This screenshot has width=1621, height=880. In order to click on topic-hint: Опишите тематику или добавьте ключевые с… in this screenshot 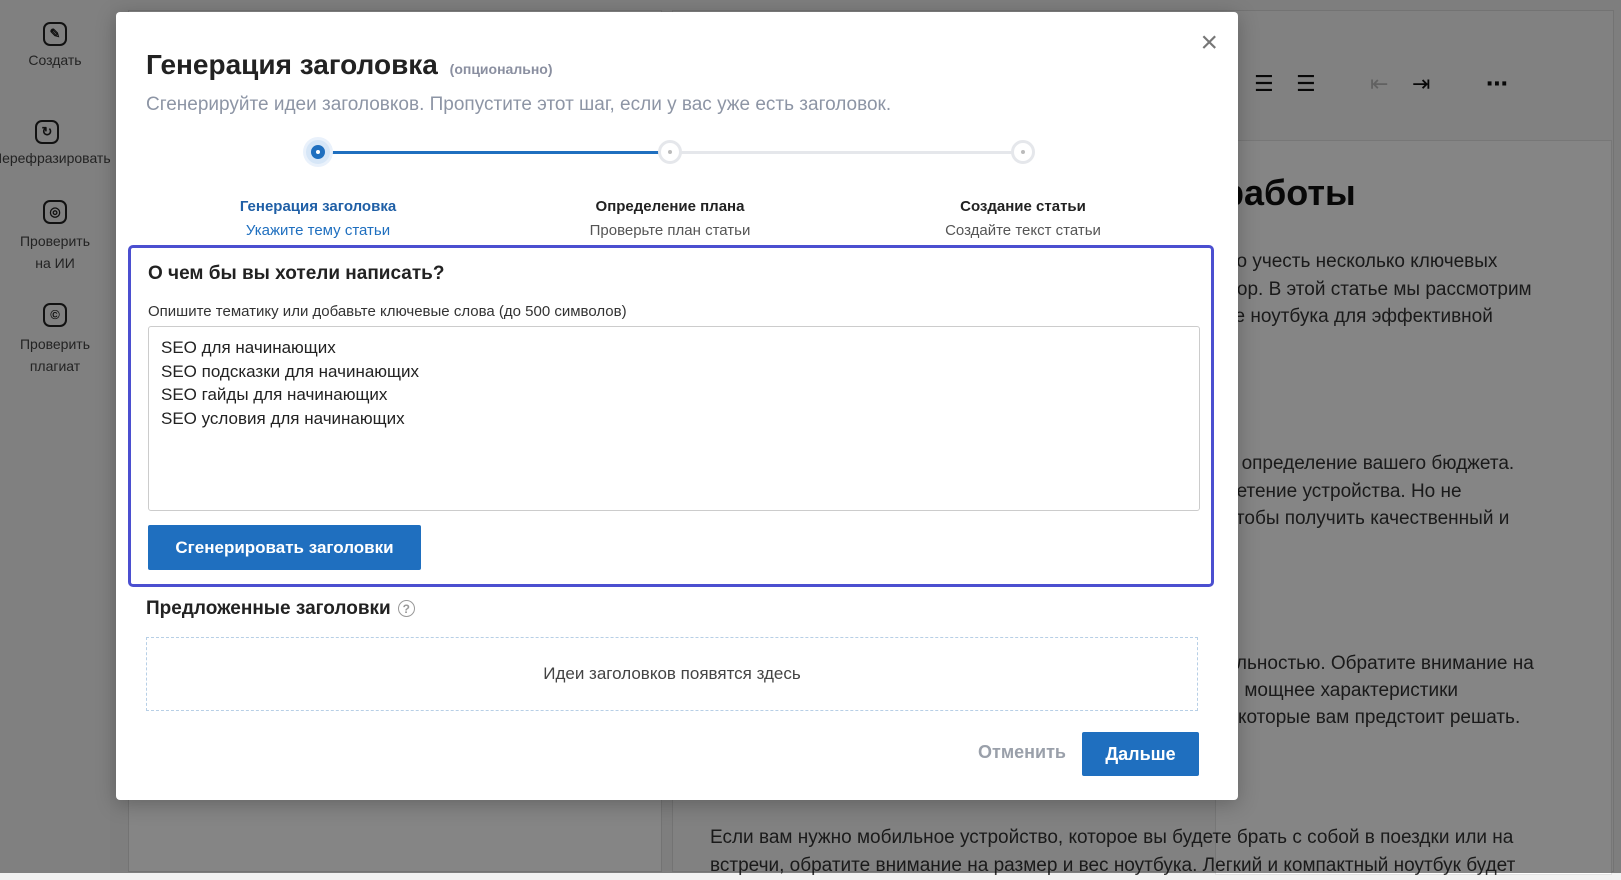, I will do `click(387, 311)`.